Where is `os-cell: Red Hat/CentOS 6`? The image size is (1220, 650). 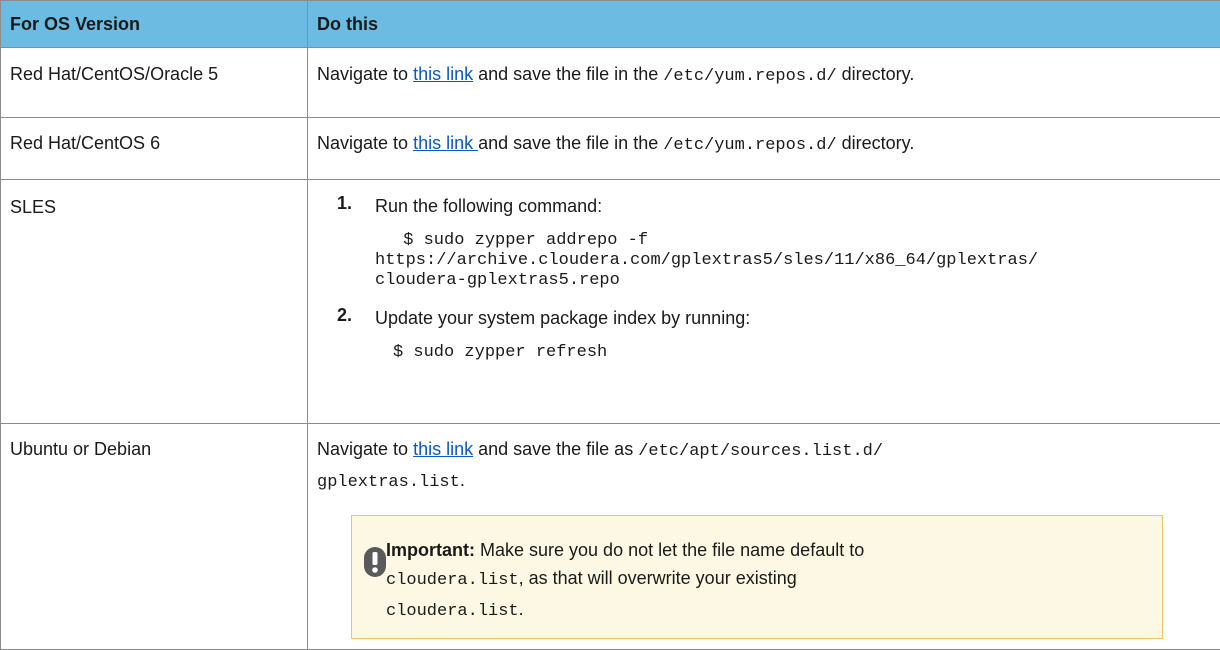
os-cell: Red Hat/CentOS 6 is located at coordinates (154, 149).